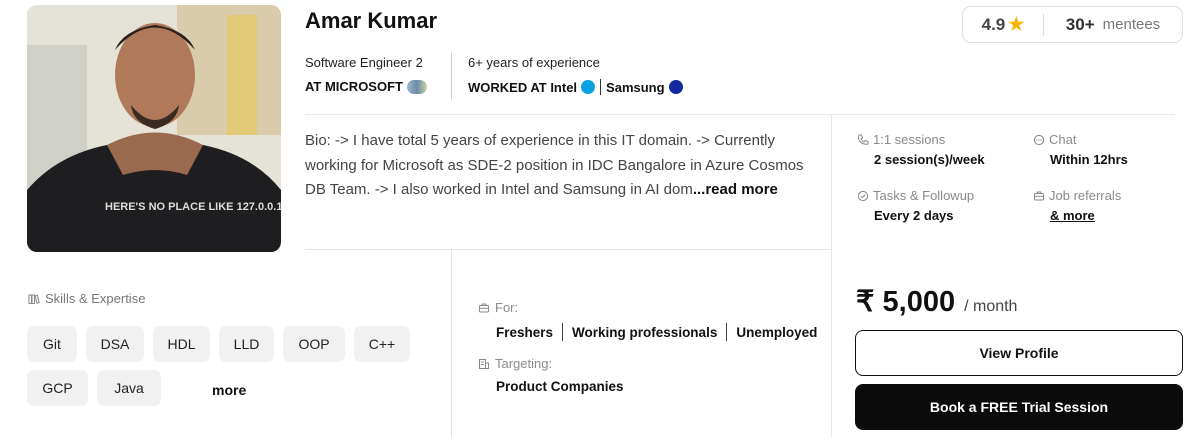 The height and width of the screenshot is (437, 1203). What do you see at coordinates (1089, 159) in the screenshot?
I see `chat-value: Within 12hrs` at bounding box center [1089, 159].